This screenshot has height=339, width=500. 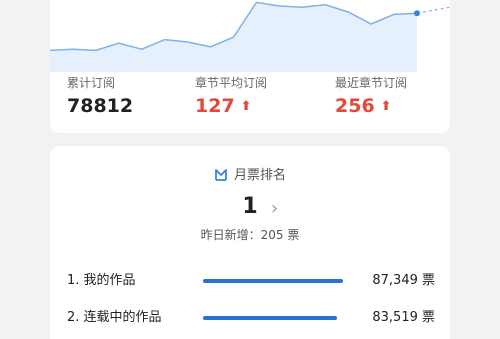 What do you see at coordinates (91, 83) in the screenshot?
I see `total-subscriptions-label: 累计订阅` at bounding box center [91, 83].